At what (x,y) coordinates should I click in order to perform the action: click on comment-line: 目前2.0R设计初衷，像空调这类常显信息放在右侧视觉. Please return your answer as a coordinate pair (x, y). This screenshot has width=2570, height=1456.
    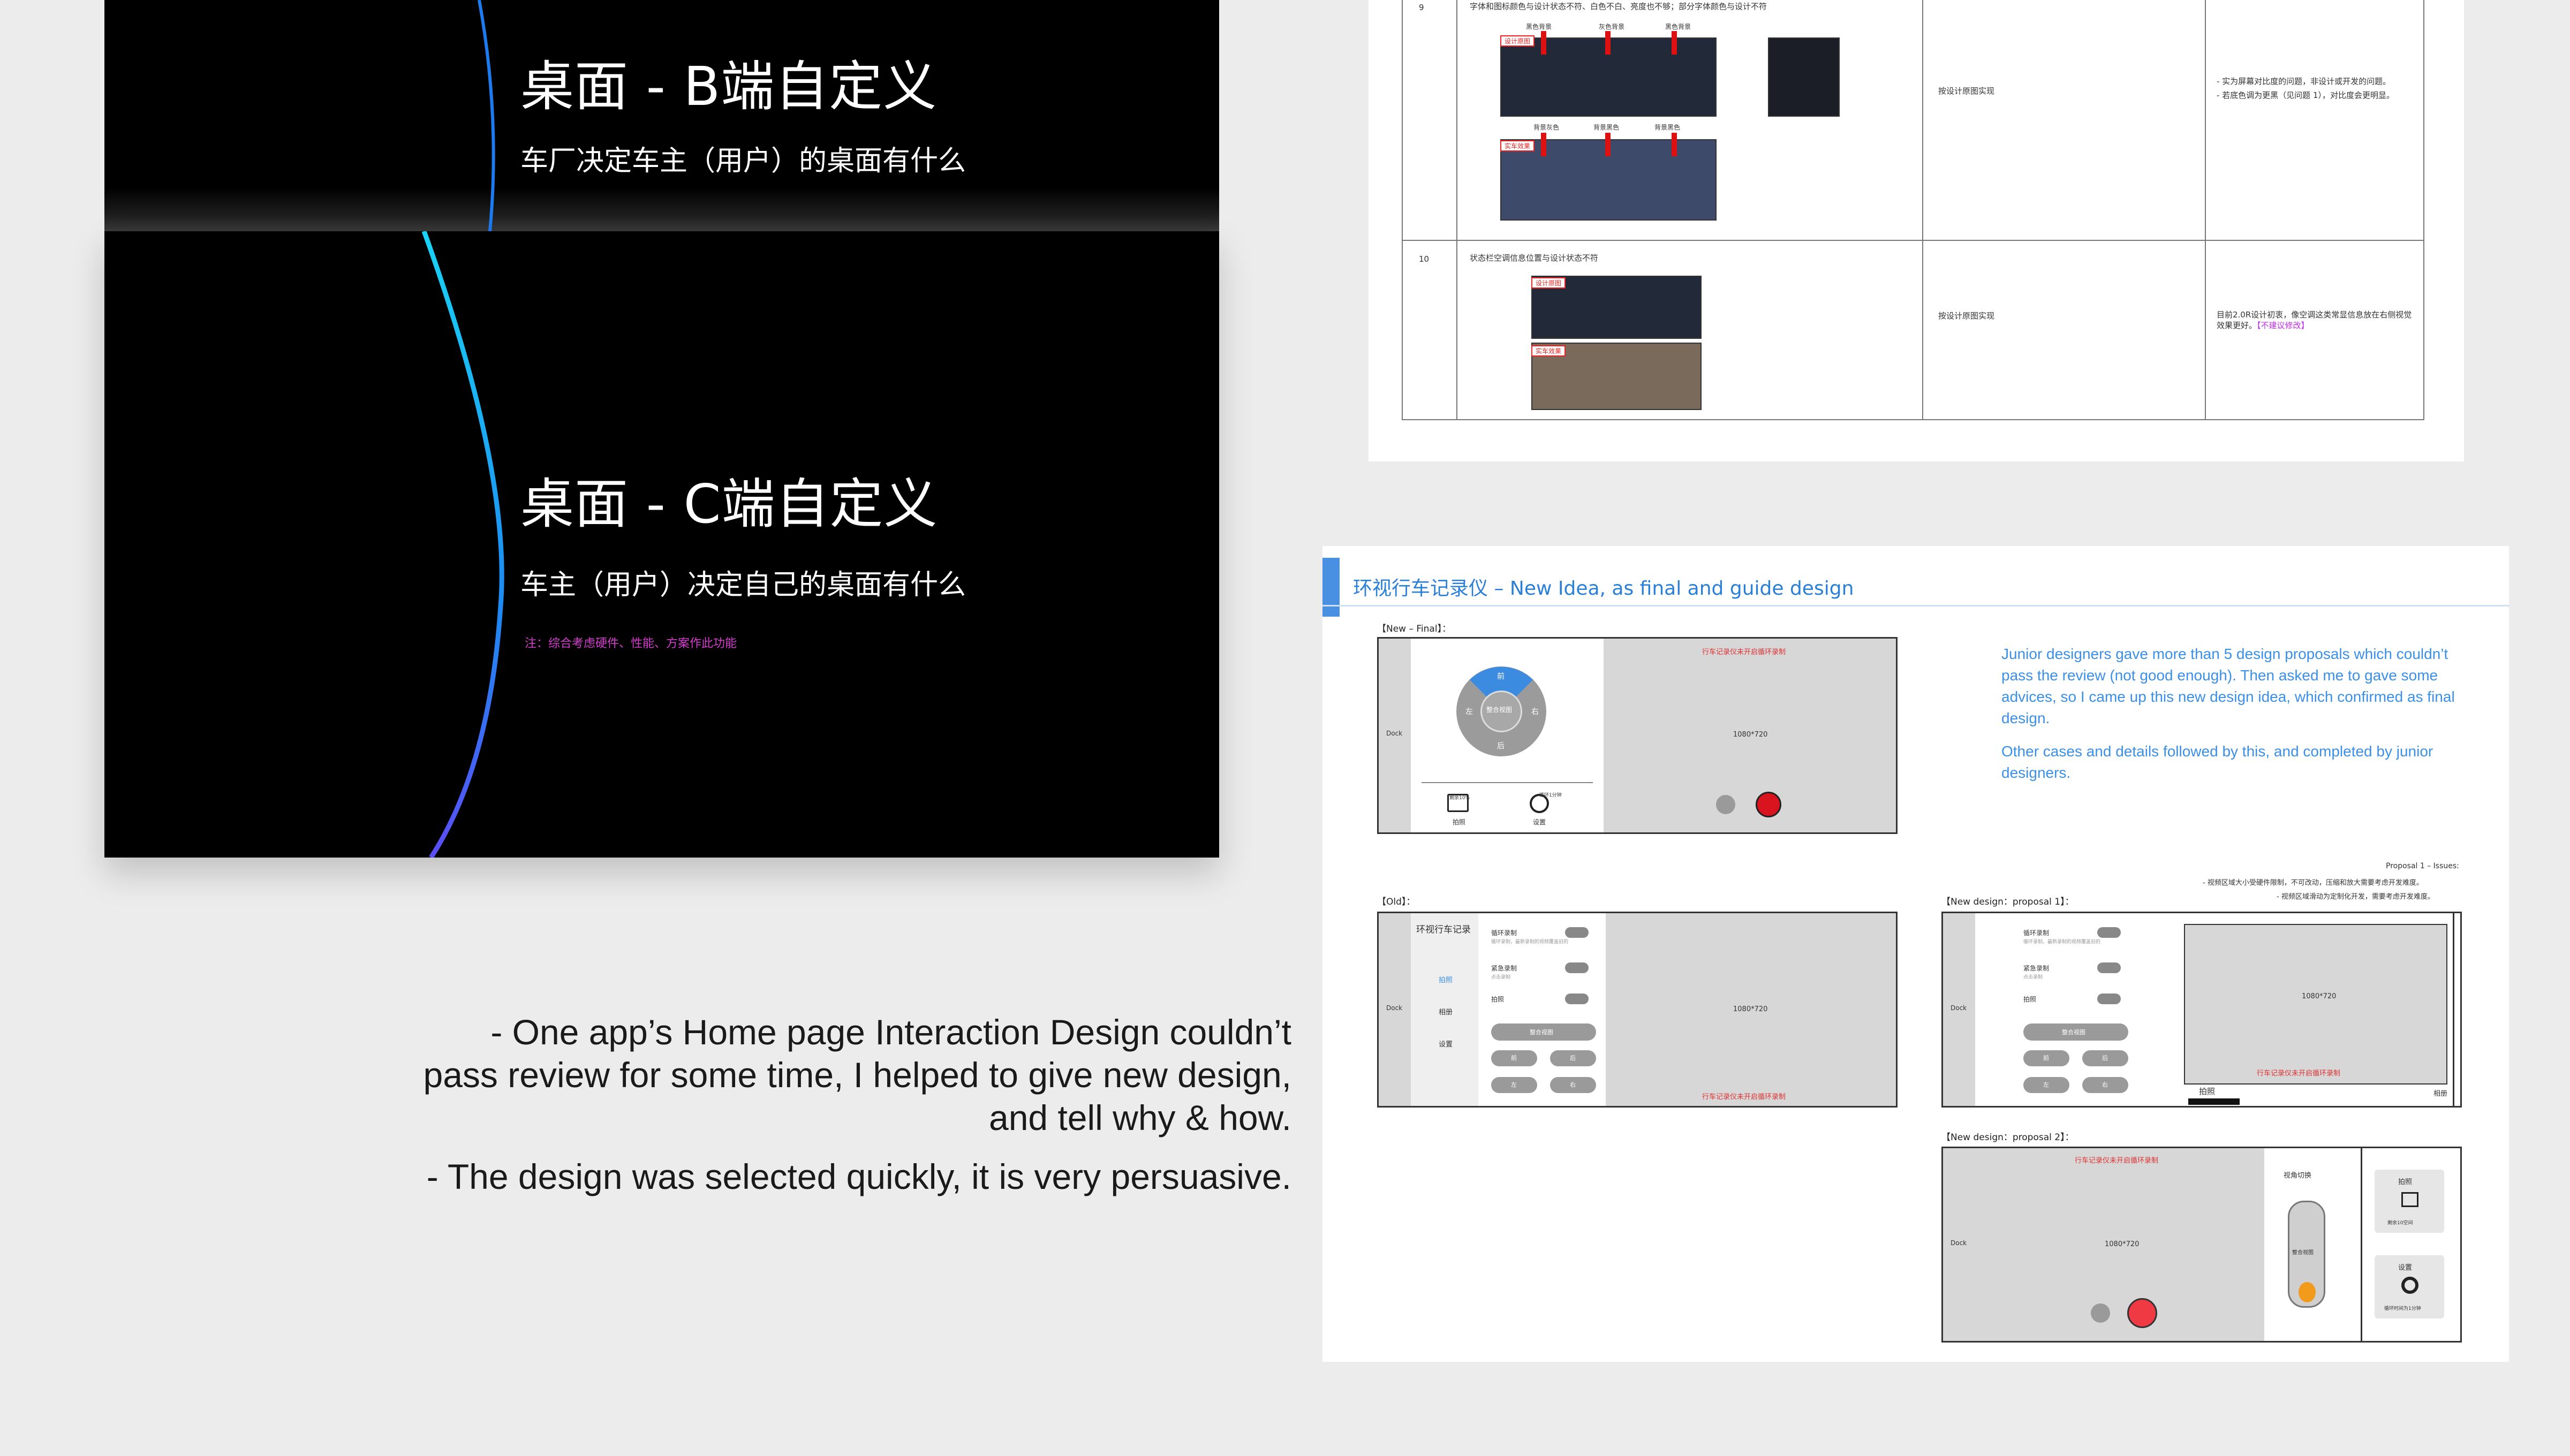
    Looking at the image, I should click on (2314, 315).